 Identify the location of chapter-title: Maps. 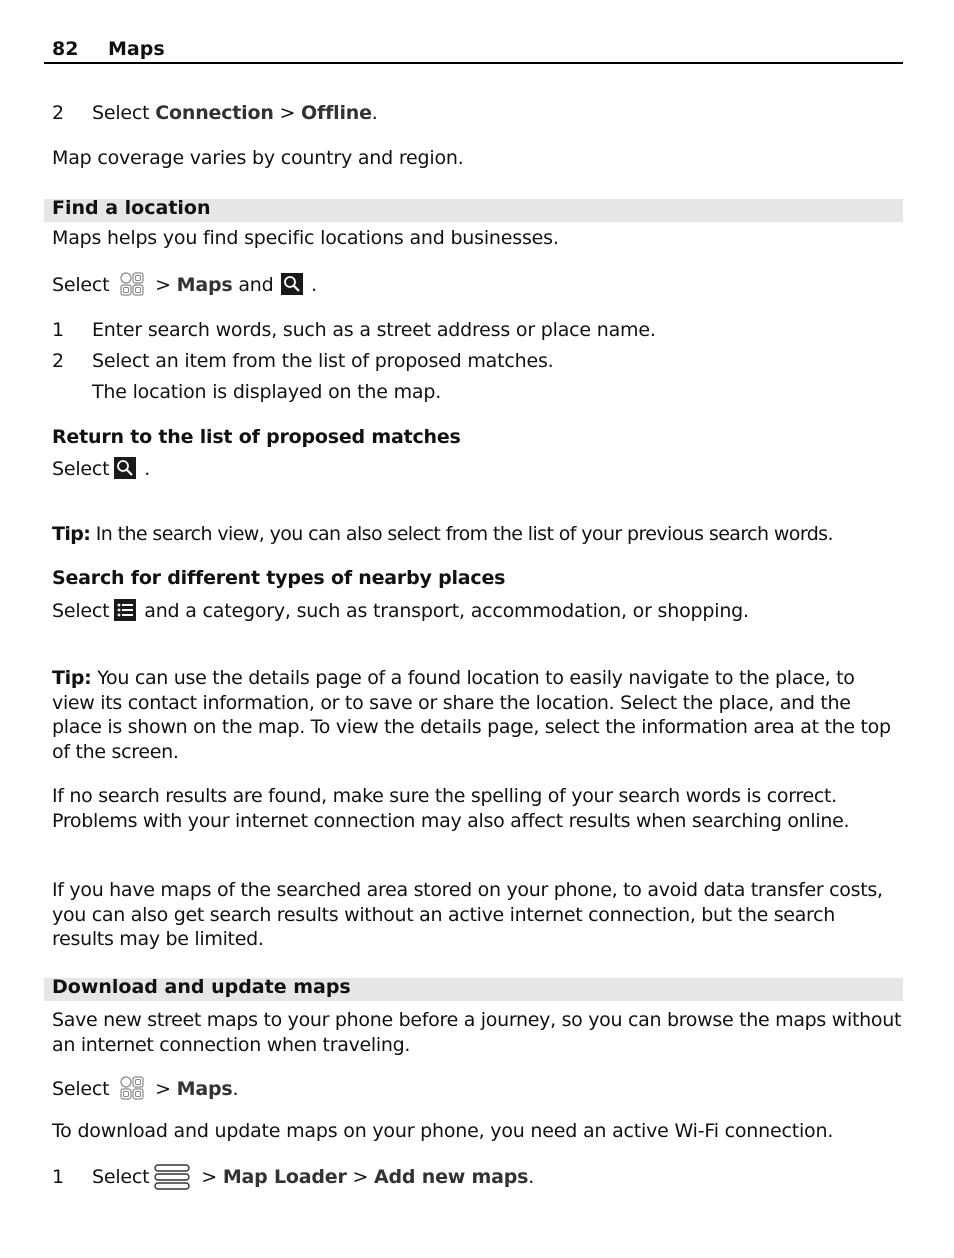
(136, 49).